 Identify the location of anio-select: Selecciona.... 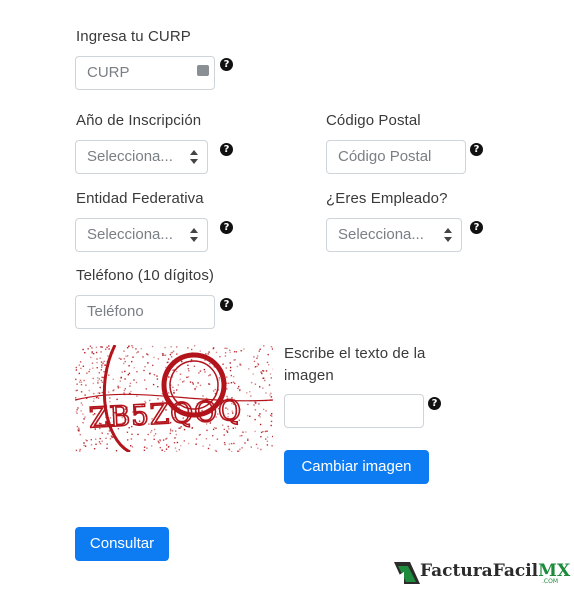
(141, 157).